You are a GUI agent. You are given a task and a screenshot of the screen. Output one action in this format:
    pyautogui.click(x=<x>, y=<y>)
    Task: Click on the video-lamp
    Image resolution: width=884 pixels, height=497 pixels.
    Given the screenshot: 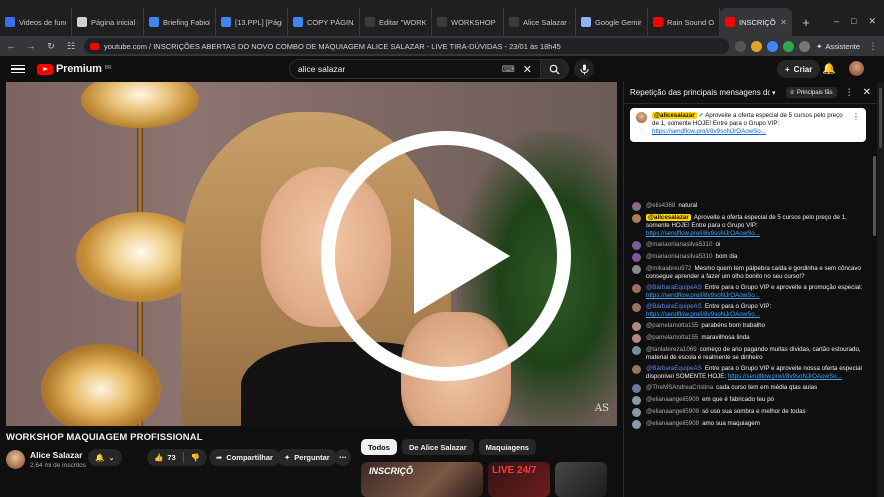 What is the action you would take?
    pyautogui.click(x=101, y=385)
    